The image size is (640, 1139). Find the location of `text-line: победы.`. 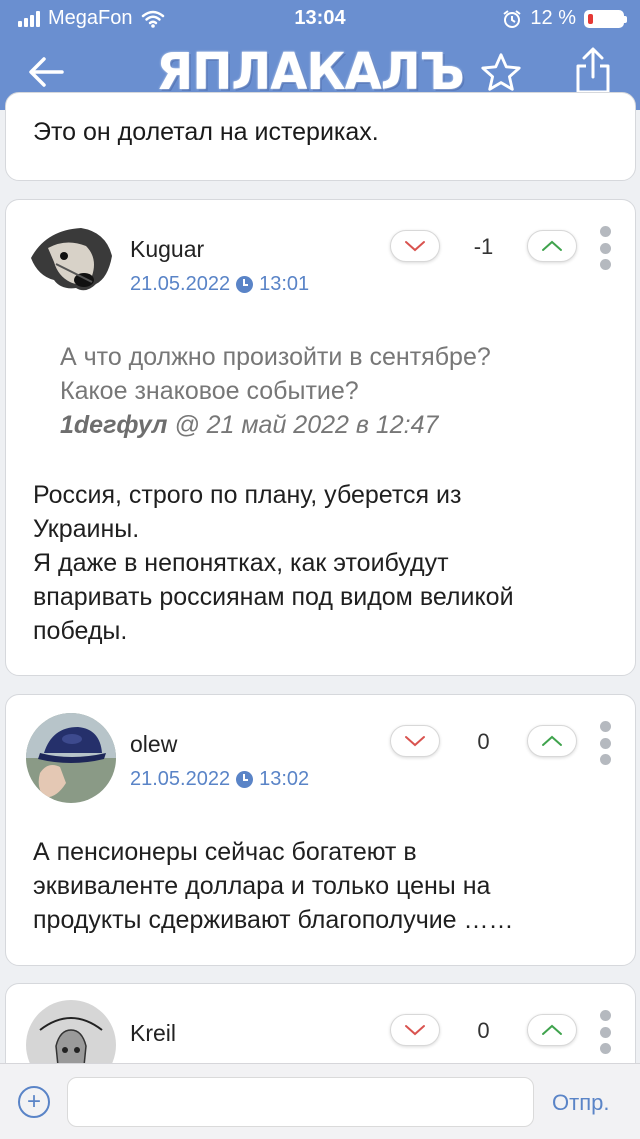

text-line: победы. is located at coordinates (80, 631).